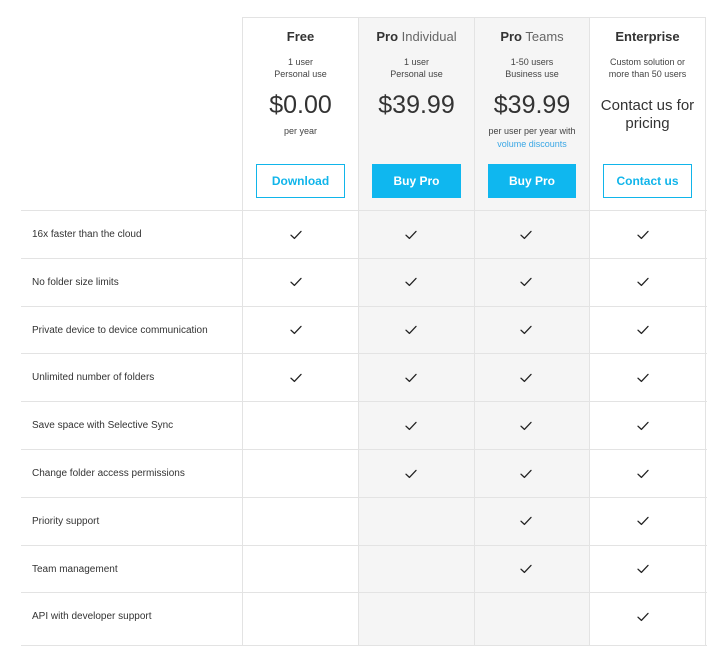 The width and height of the screenshot is (724, 652). Describe the element at coordinates (647, 181) in the screenshot. I see `contact-us-button: Contact us` at that location.